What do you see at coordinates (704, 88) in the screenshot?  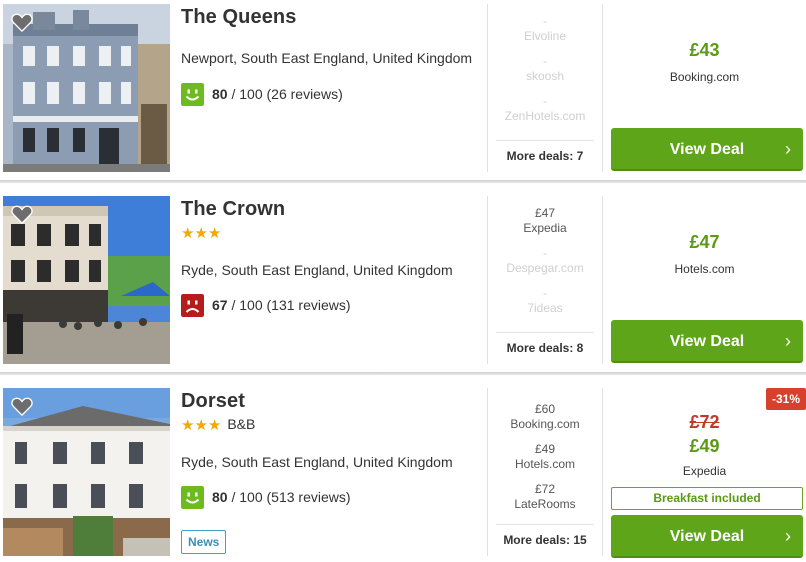 I see `best-deal: £43 Booking.com View Deal ›` at bounding box center [704, 88].